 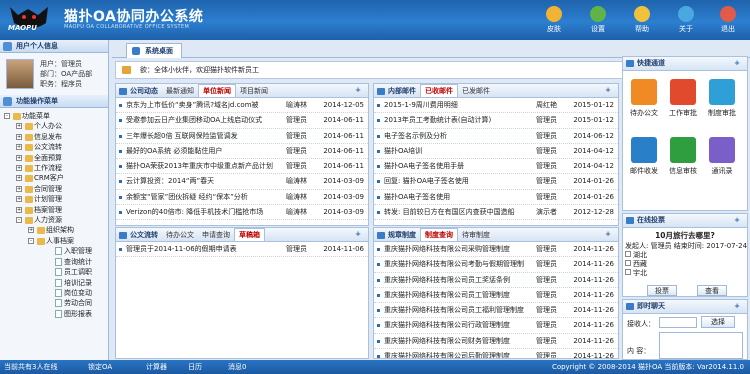 What do you see at coordinates (55, 220) in the screenshot?
I see `menu-item: - 人力资源` at bounding box center [55, 220].